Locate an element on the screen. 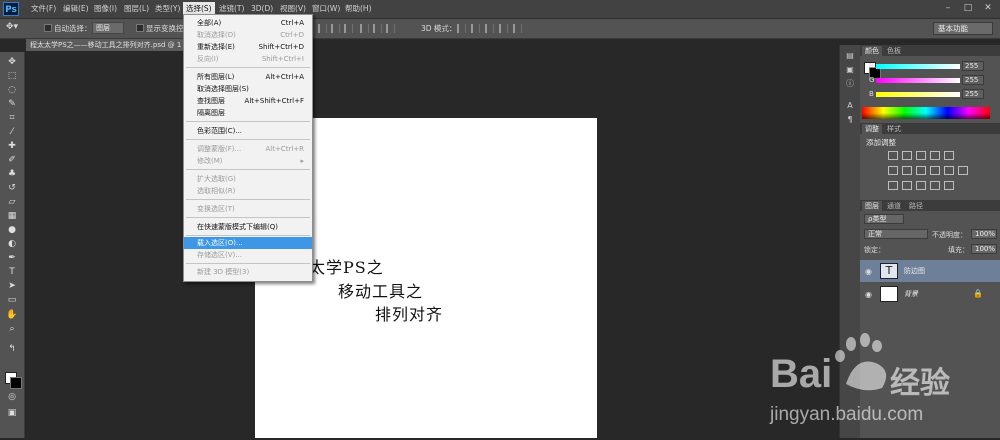 This screenshot has height=440, width=1000. posterize-icon is located at coordinates (907, 185).